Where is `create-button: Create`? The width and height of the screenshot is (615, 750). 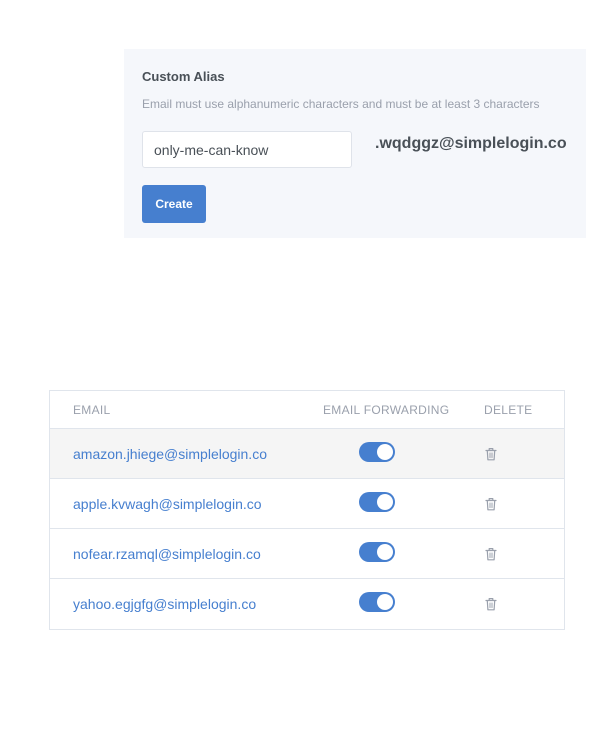
create-button: Create is located at coordinates (174, 204).